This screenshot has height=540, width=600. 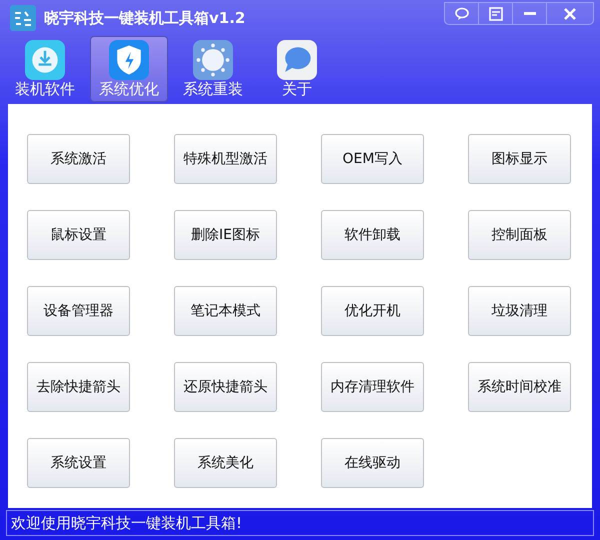 I want to click on tool-button: 控制面板, so click(x=519, y=235).